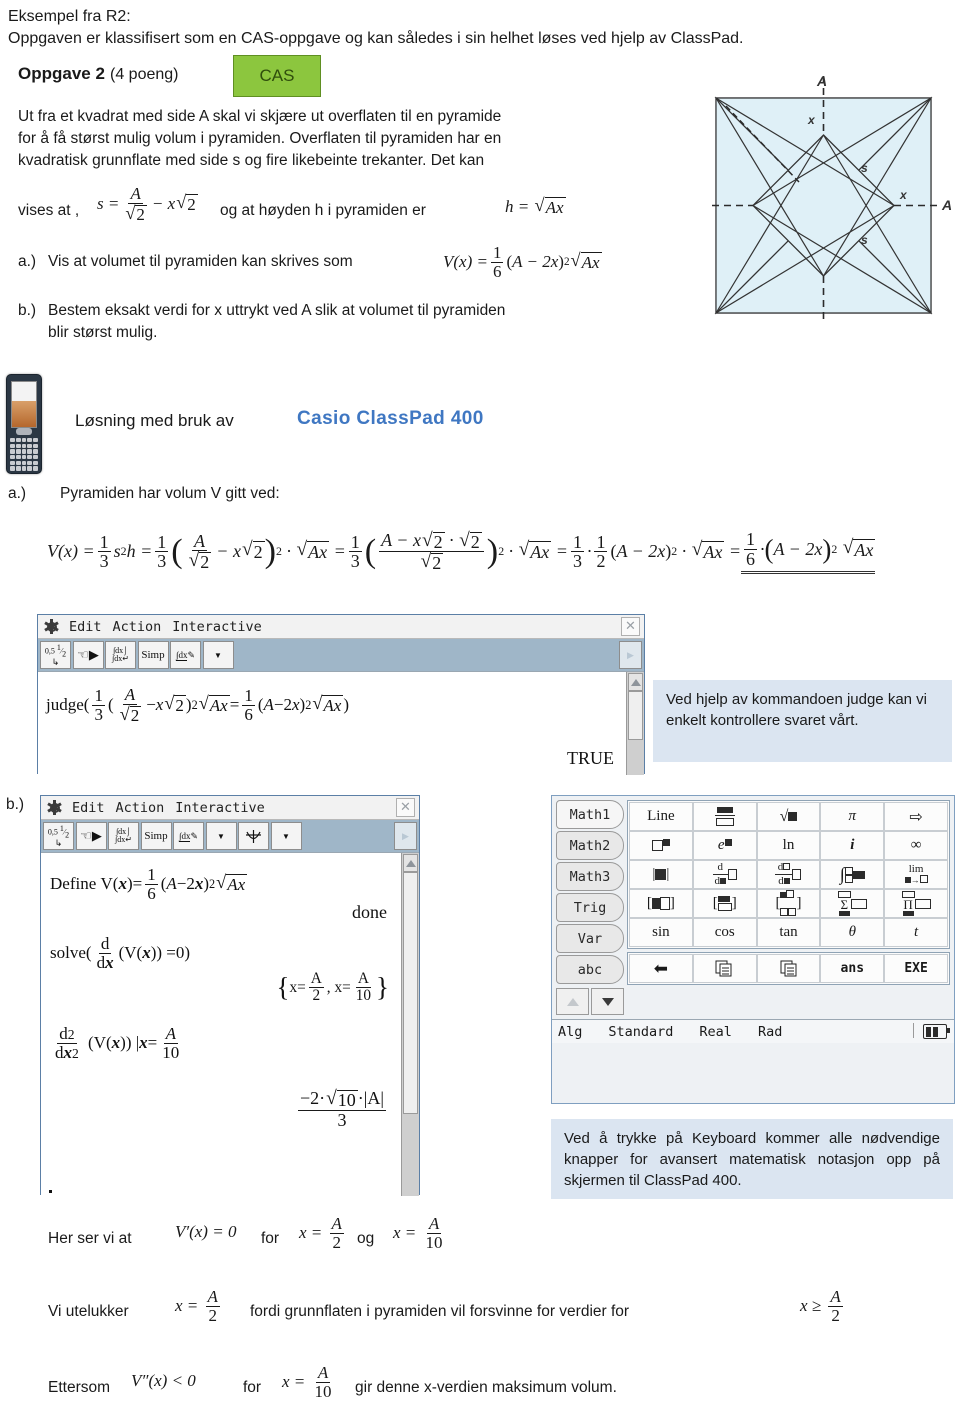  Describe the element at coordinates (916, 932) in the screenshot. I see `key-t-variable: t` at that location.